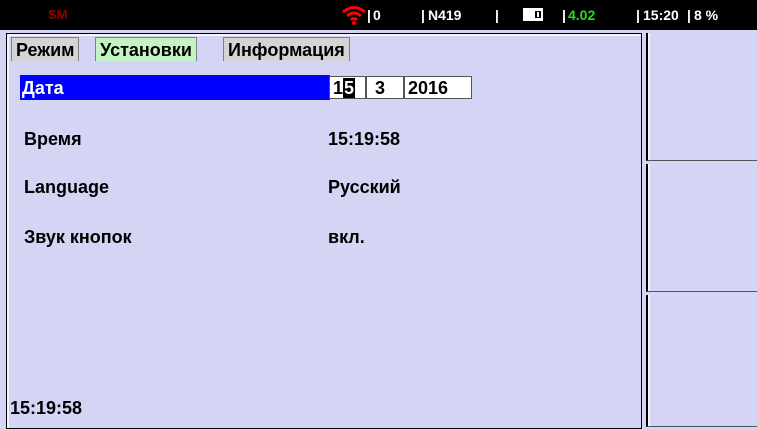 The height and width of the screenshot is (430, 757). What do you see at coordinates (67, 187) in the screenshot?
I see `language-label: Language` at bounding box center [67, 187].